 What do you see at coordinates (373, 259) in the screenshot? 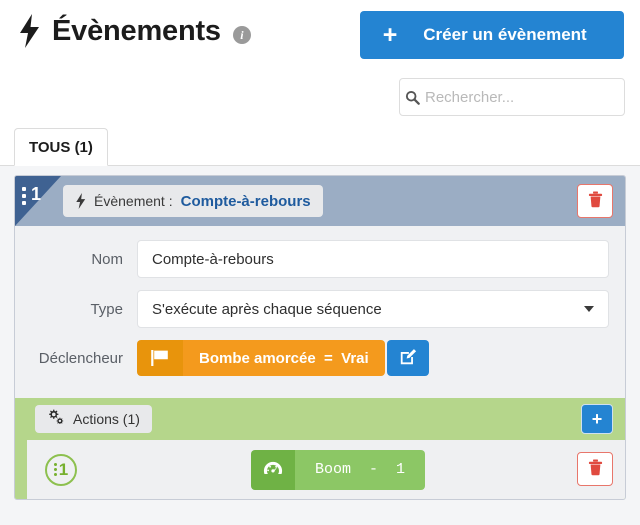
I see `nom-input: Compte-à-rebours` at bounding box center [373, 259].